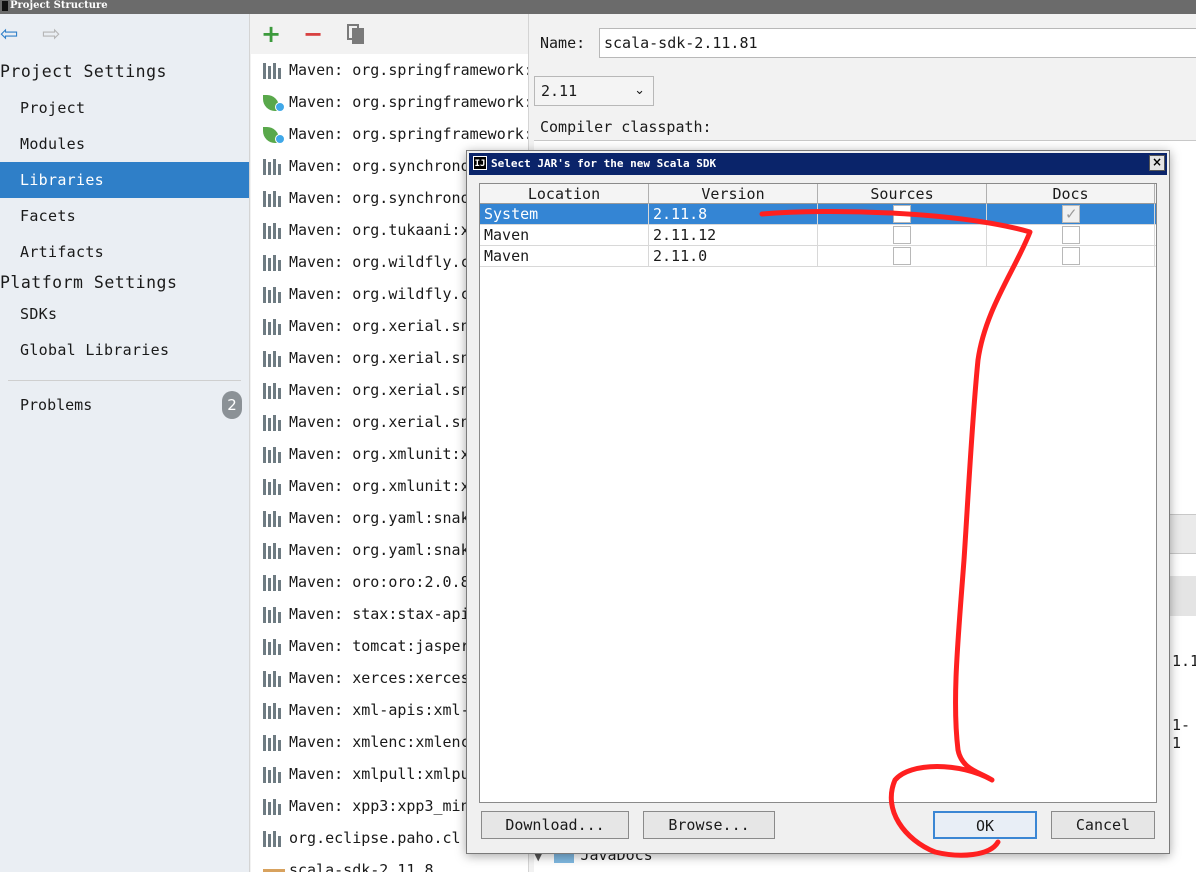 This screenshot has height=872, width=1196. I want to click on column-header-version: Version, so click(733, 194).